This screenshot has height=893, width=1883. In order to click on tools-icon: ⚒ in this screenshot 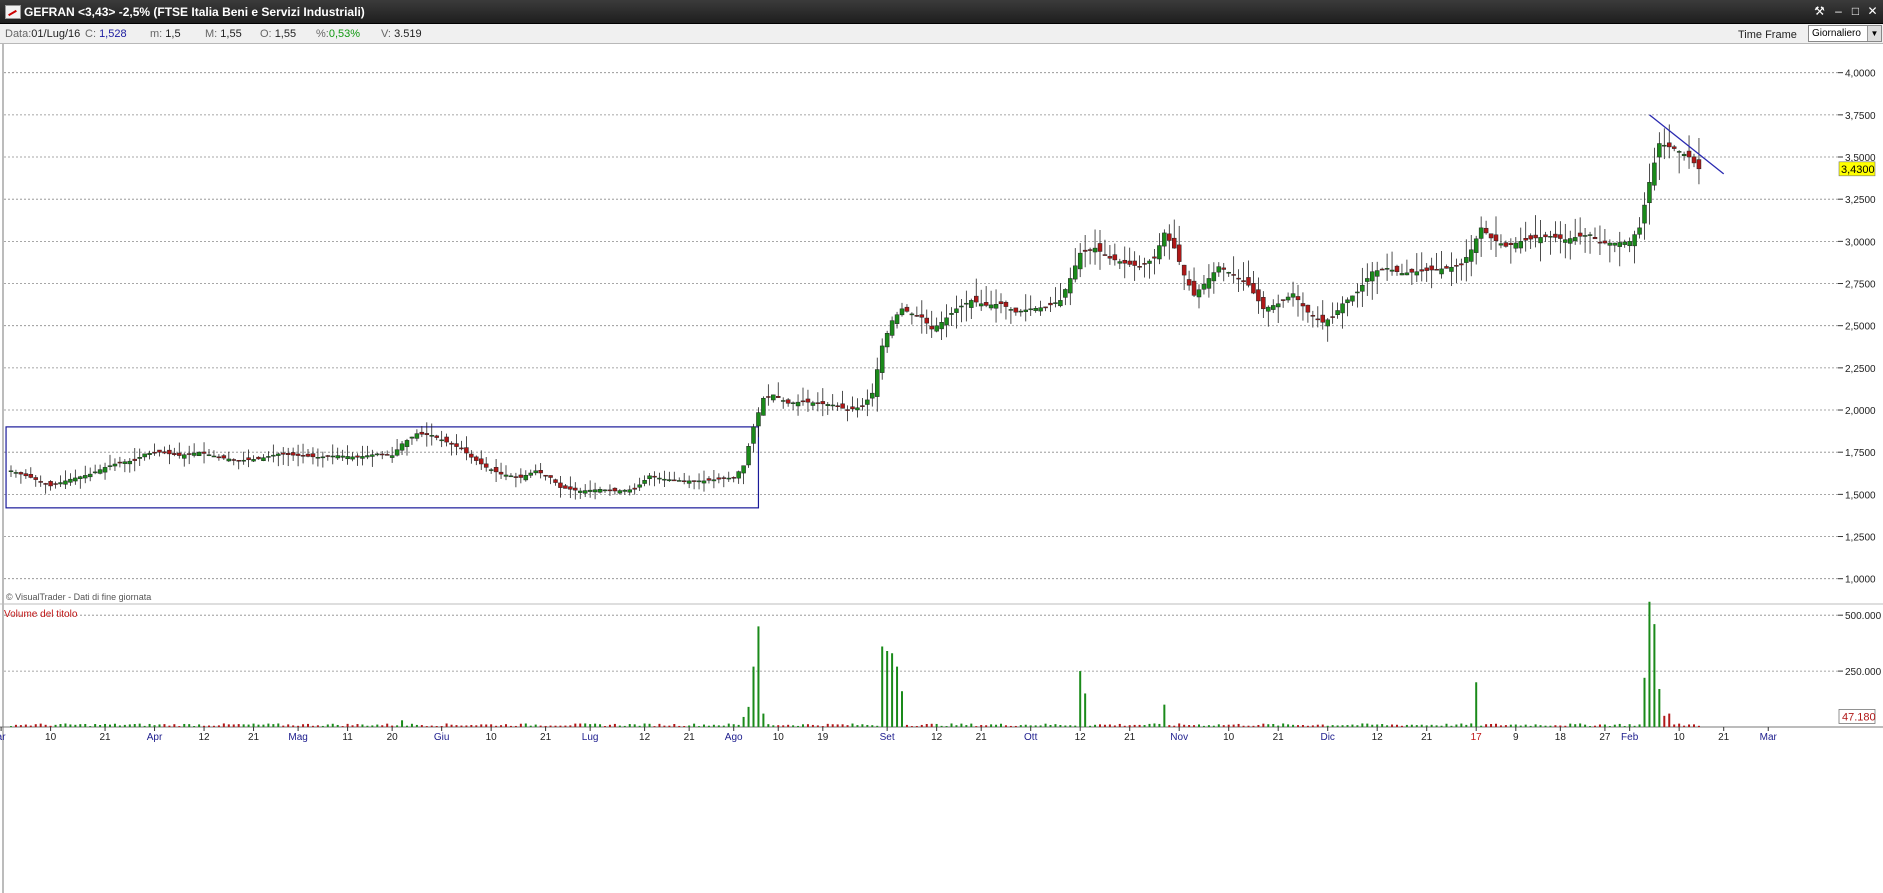, I will do `click(1819, 11)`.